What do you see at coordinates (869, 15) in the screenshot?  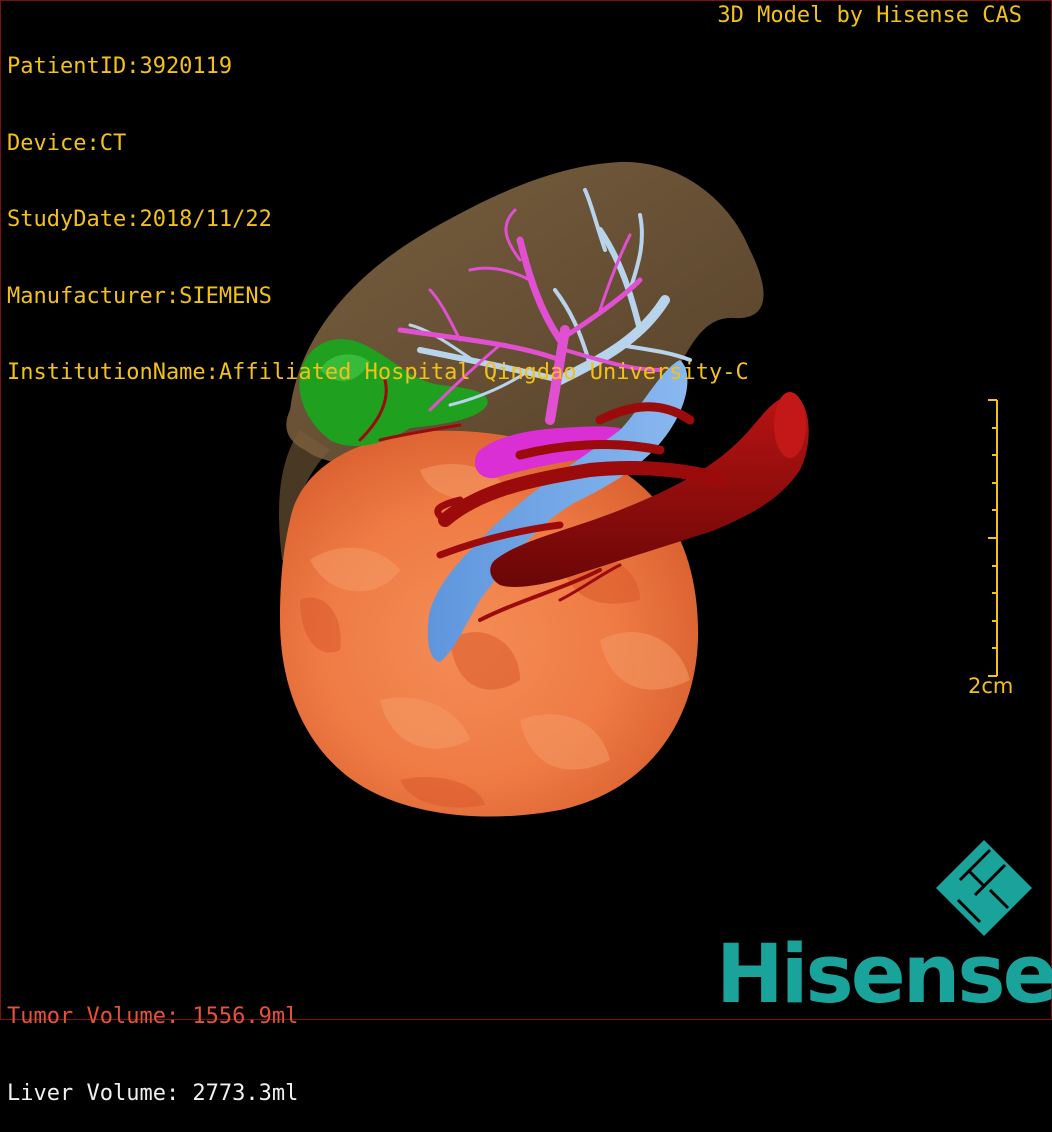 I see `model-credit-text: 3D Model by Hisense CAS` at bounding box center [869, 15].